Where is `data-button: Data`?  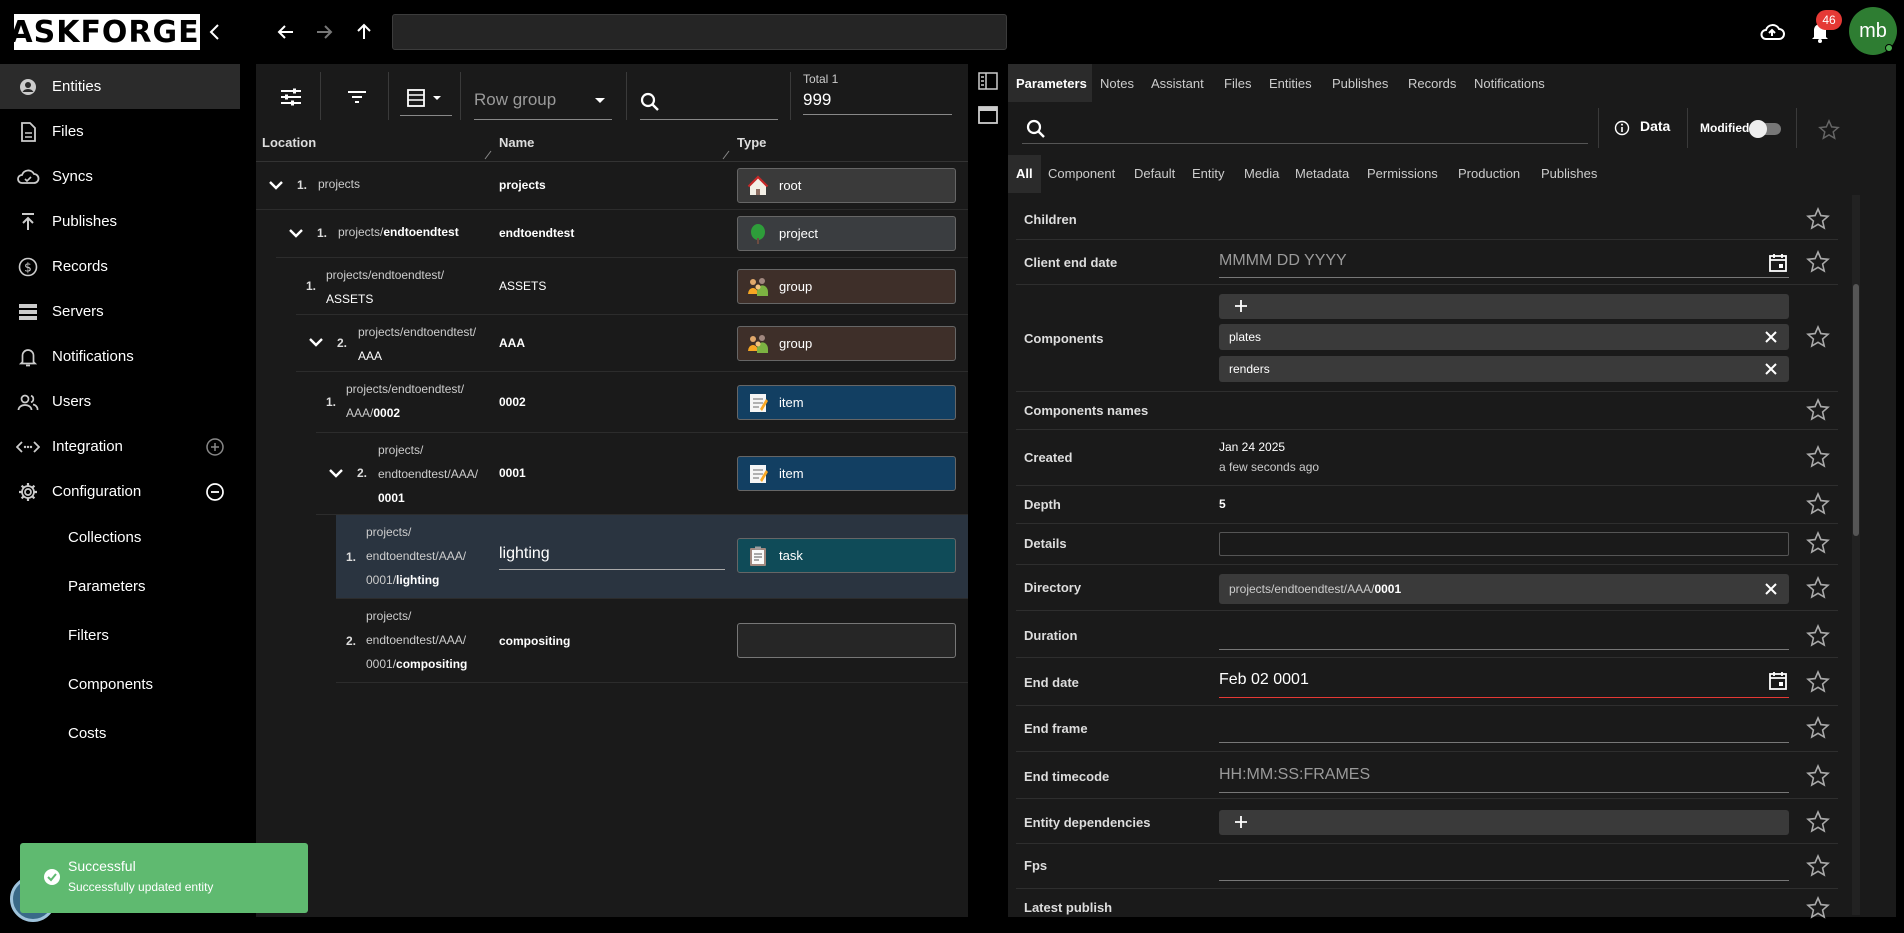
data-button: Data is located at coordinates (1655, 126).